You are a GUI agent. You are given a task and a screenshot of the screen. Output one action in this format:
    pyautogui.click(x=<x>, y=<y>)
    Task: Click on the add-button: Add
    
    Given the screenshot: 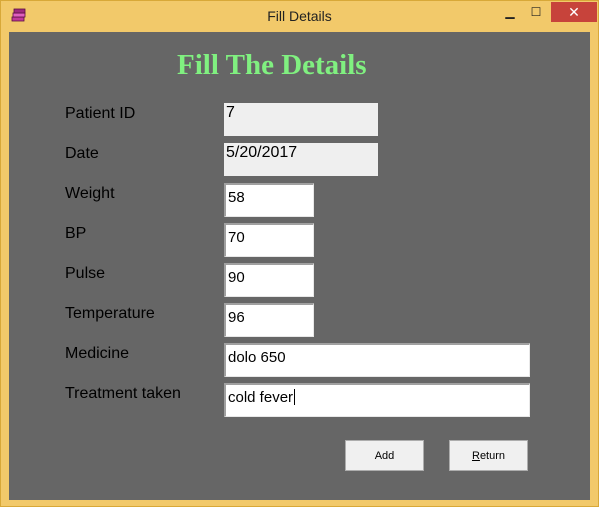 What is the action you would take?
    pyautogui.click(x=384, y=455)
    